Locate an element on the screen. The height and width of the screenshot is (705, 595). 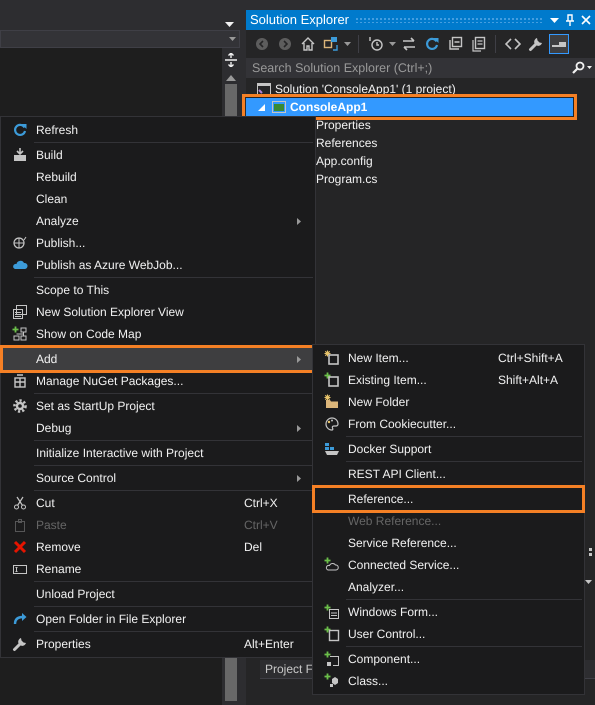
container-stack-icon is located at coordinates (332, 449).